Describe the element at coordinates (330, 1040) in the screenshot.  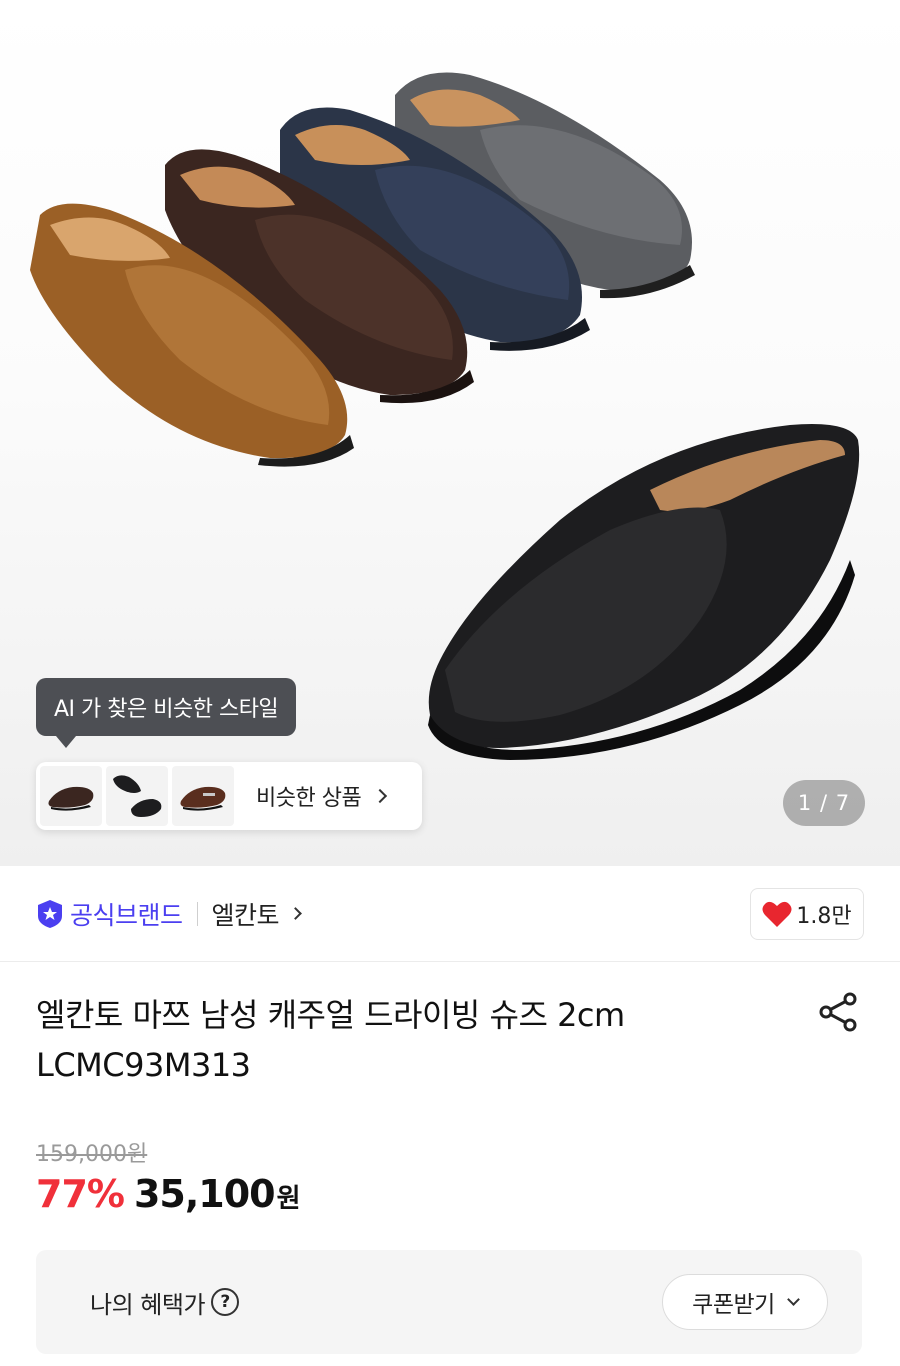
I see `product-title: 엘칸토 마쯔 남성 캐주얼 드라이빙 슈즈 2cm LCMC93M313` at that location.